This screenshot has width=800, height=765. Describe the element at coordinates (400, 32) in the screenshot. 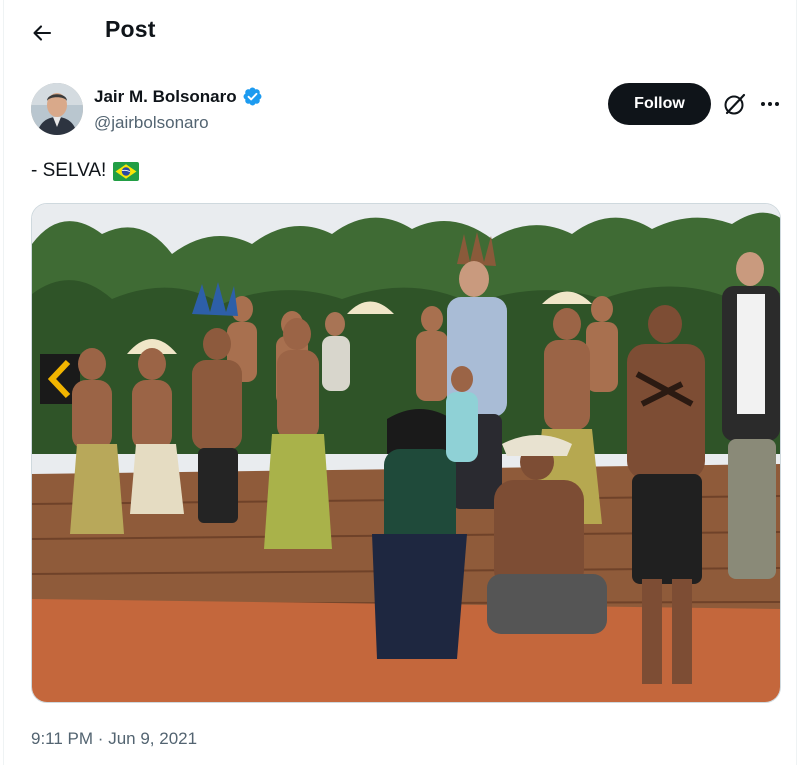

I see `top-bar: Post` at that location.